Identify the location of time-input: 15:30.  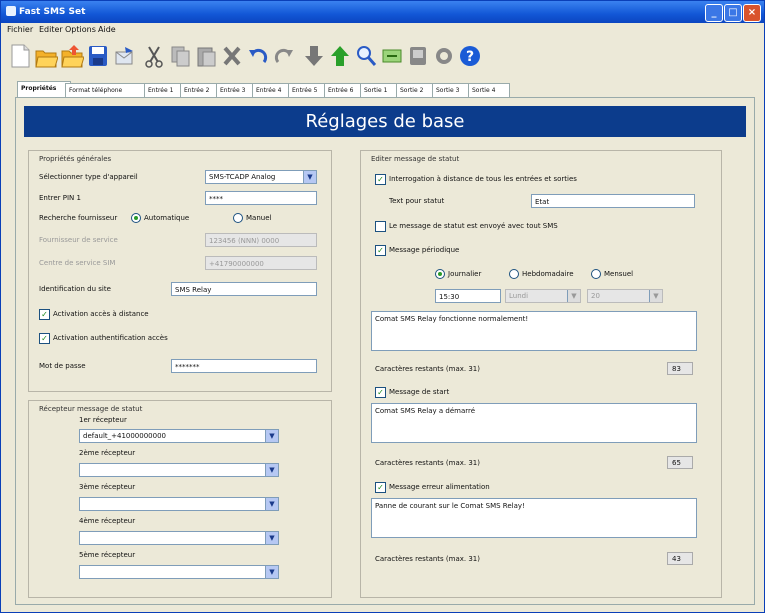
(468, 296).